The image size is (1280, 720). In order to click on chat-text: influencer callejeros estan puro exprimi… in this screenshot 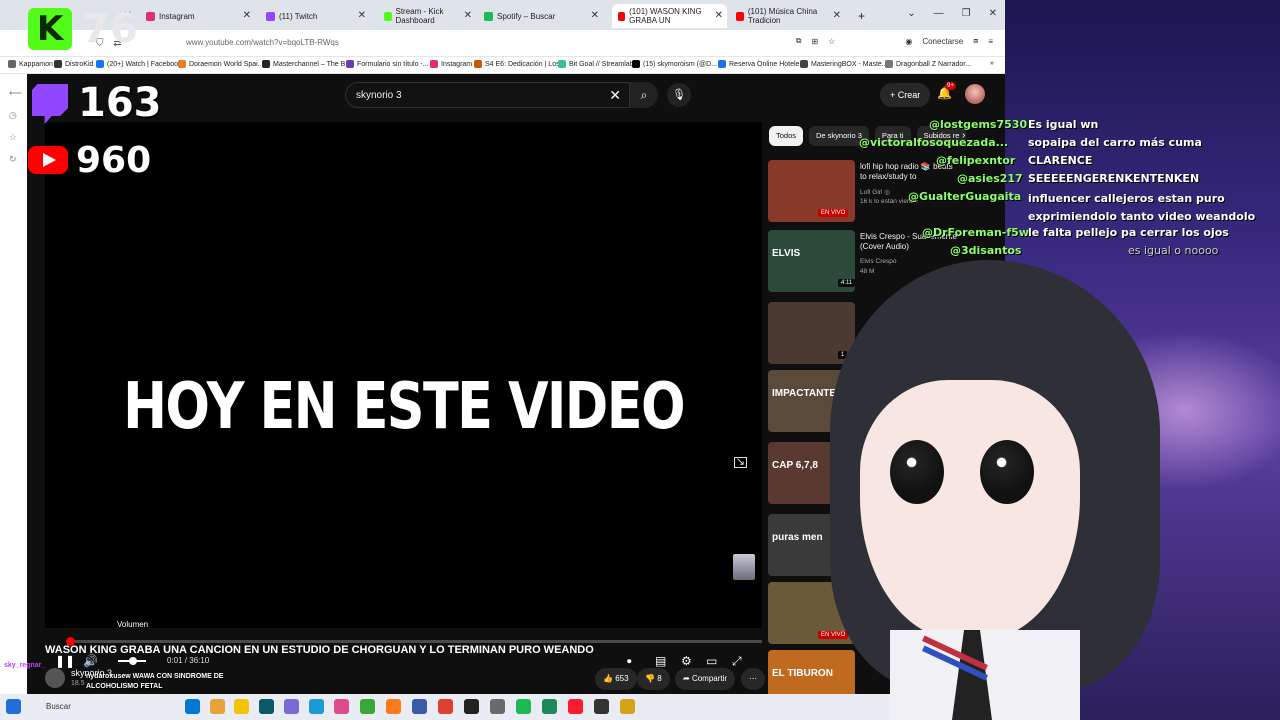, I will do `click(1142, 207)`.